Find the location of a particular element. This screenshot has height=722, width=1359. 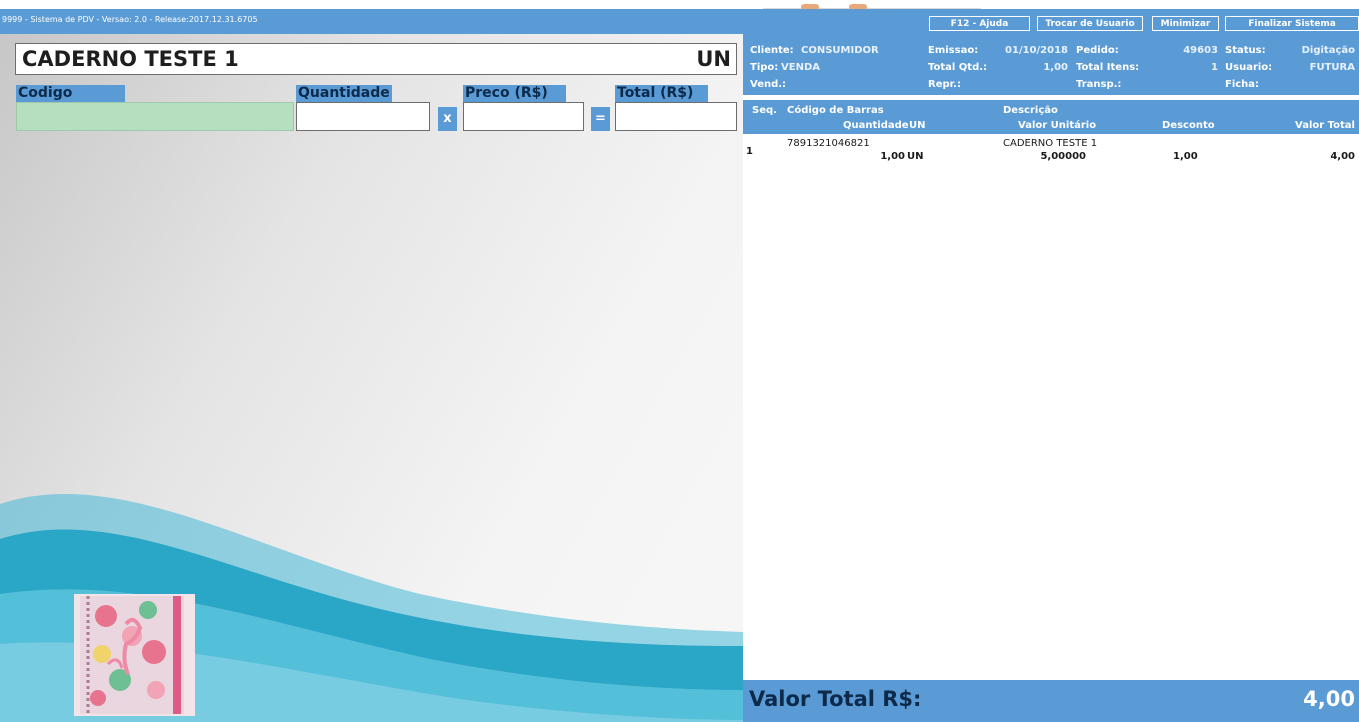

col-seq: Seq. is located at coordinates (764, 110).